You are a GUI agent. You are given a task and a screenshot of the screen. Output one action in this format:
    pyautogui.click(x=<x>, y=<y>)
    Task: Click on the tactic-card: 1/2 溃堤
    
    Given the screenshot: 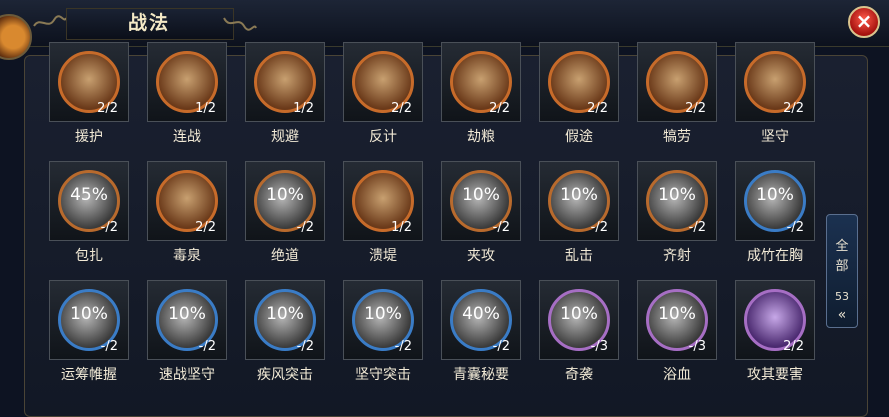 What is the action you would take?
    pyautogui.click(x=383, y=220)
    